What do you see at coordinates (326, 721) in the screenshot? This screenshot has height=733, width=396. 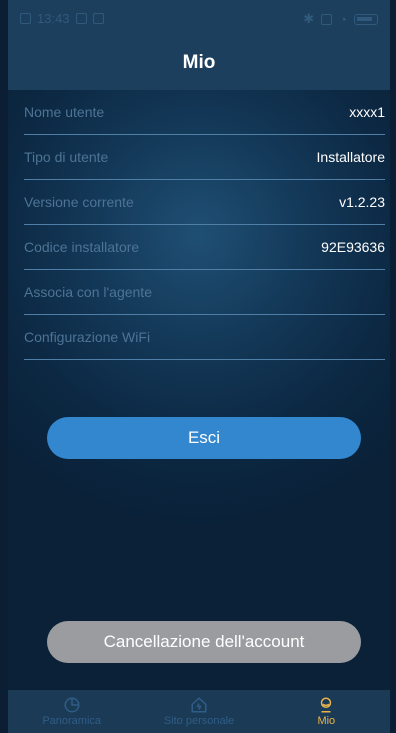 I see `tab-label: Mio` at bounding box center [326, 721].